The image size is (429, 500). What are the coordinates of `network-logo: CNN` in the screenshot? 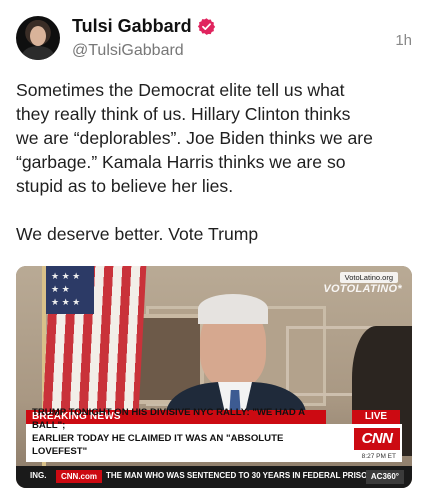 It's located at (377, 439).